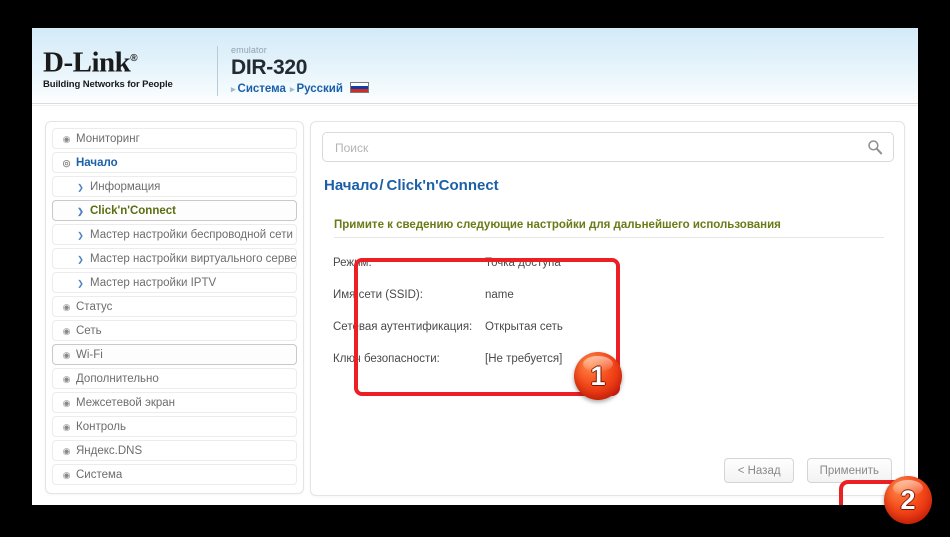 The image size is (950, 537). Describe the element at coordinates (109, 451) in the screenshot. I see `sidebar-item-label: Яндекс.DNS` at that location.